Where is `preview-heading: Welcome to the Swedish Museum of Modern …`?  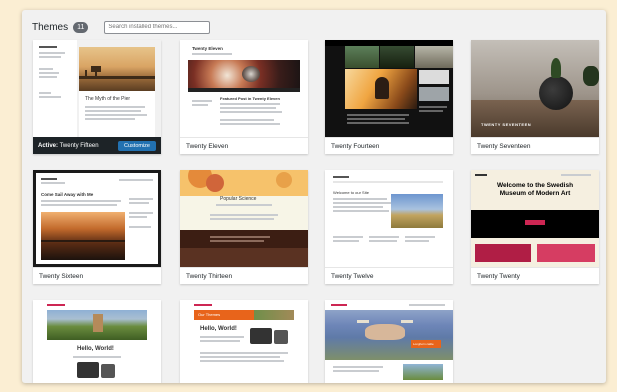 preview-heading: Welcome to the Swedish Museum of Modern … is located at coordinates (535, 189).